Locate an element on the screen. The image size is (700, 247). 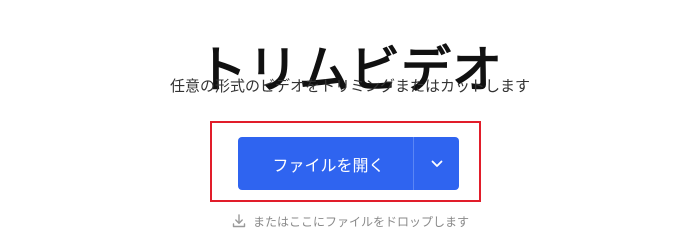
chevron-down-icon is located at coordinates (436, 163).